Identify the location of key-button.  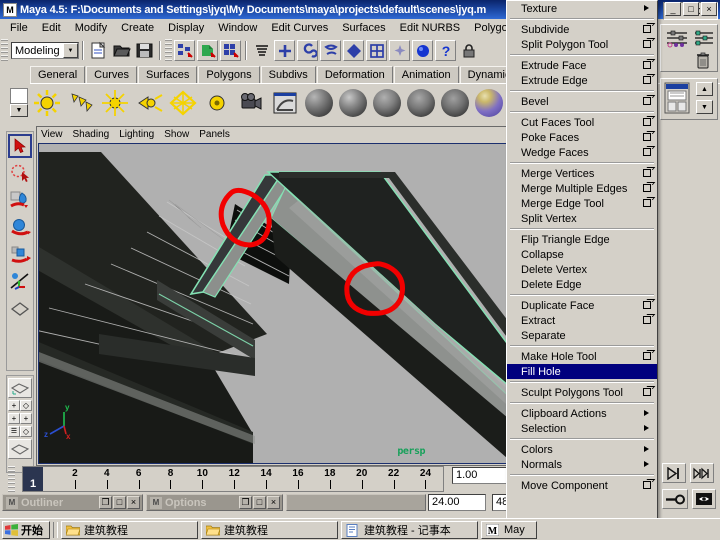
(675, 499).